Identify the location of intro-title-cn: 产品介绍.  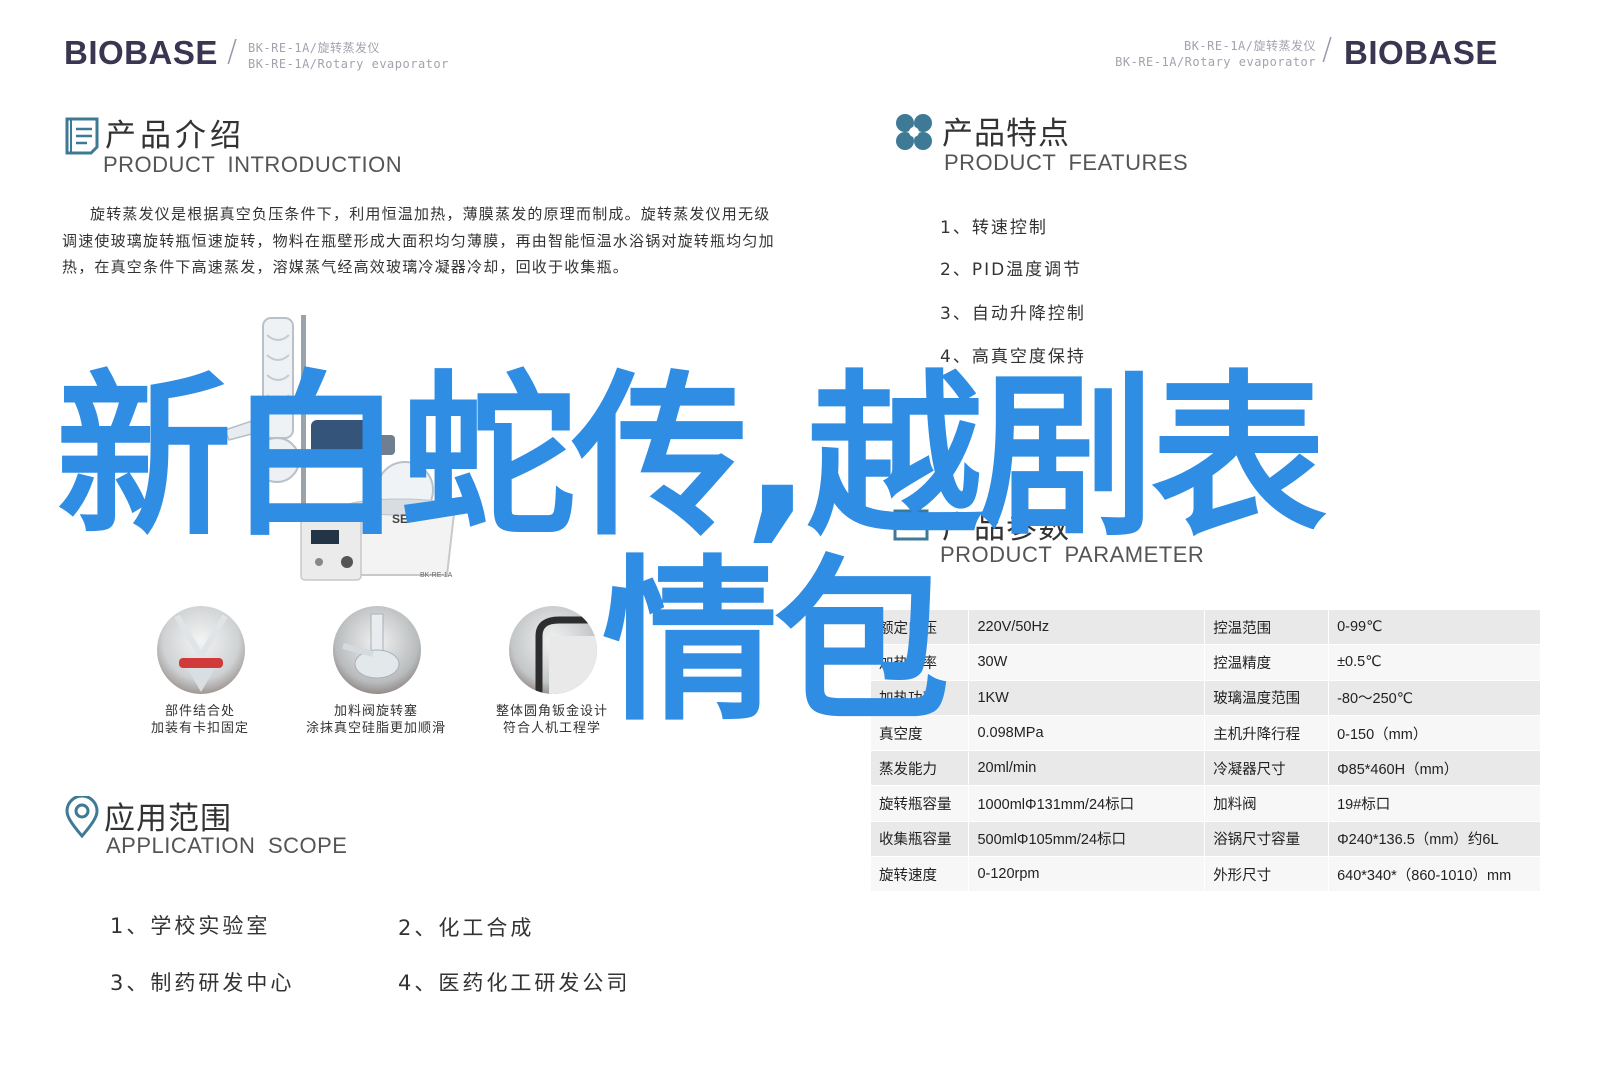
(175, 136).